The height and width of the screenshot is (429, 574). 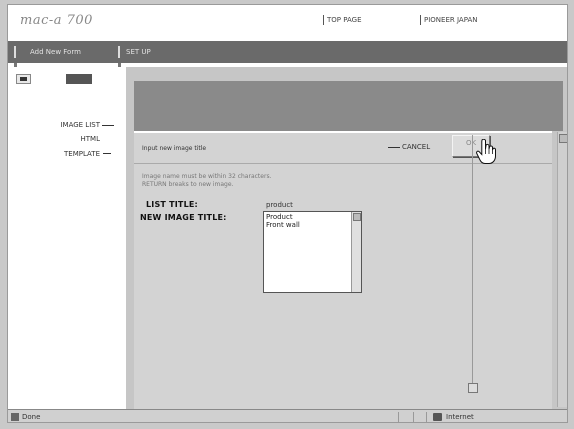 I want to click on square-icon, so click(x=23, y=79).